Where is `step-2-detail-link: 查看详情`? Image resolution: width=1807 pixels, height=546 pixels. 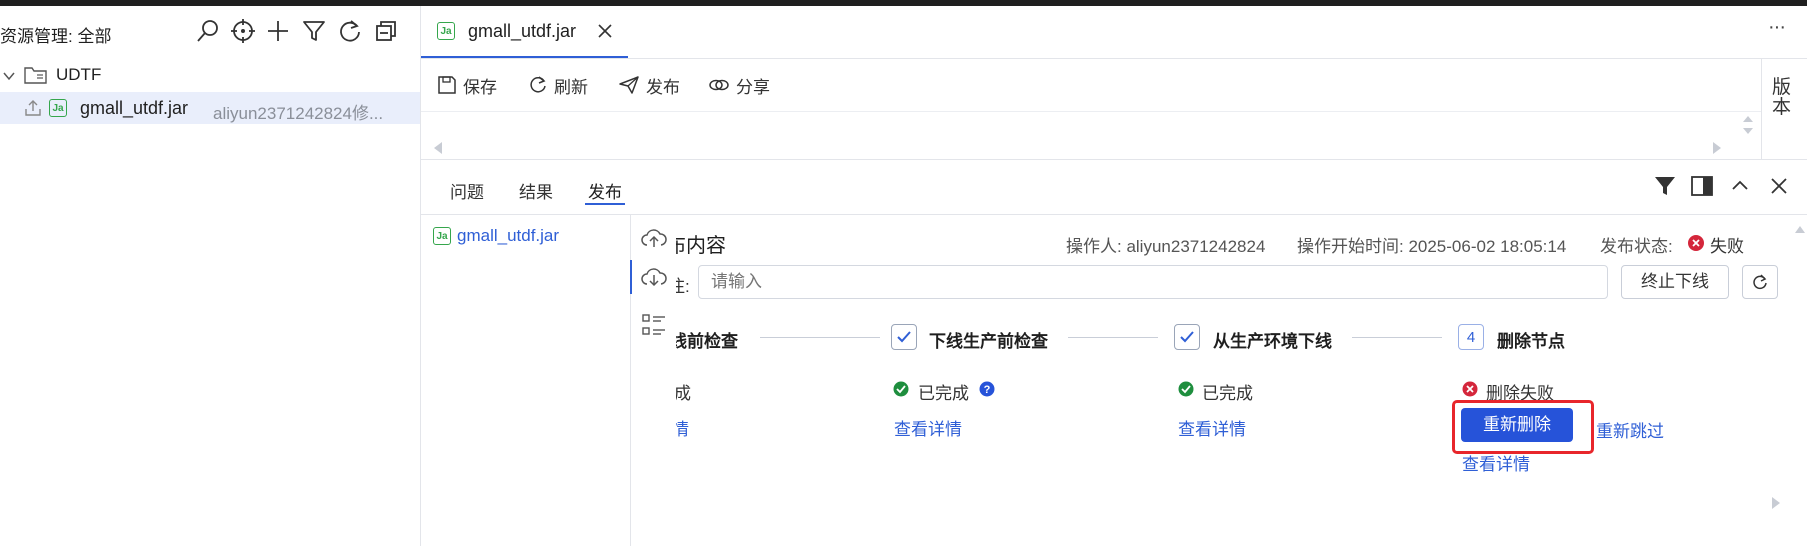 step-2-detail-link: 查看详情 is located at coordinates (928, 427).